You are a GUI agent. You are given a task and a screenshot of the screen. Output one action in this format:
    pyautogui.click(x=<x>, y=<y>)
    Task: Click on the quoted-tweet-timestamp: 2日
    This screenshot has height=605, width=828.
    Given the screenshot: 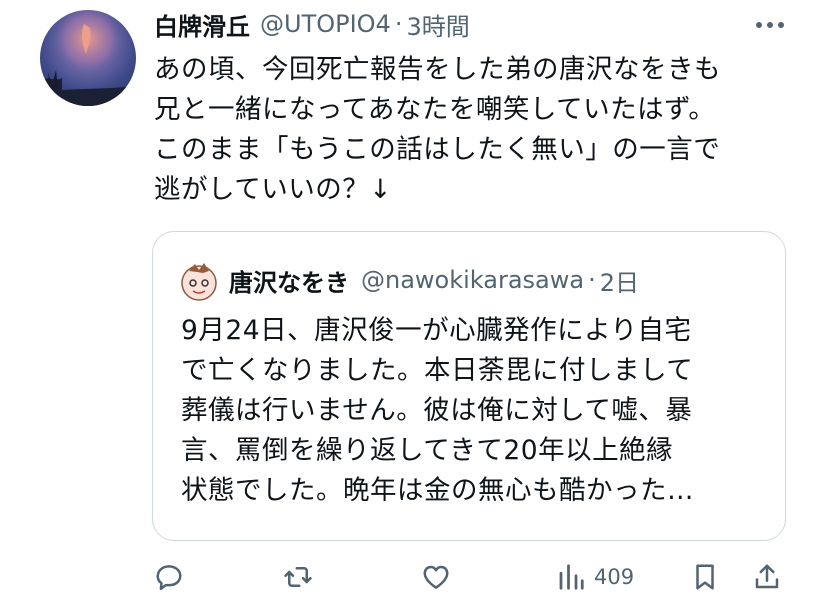 What is the action you would take?
    pyautogui.click(x=619, y=282)
    